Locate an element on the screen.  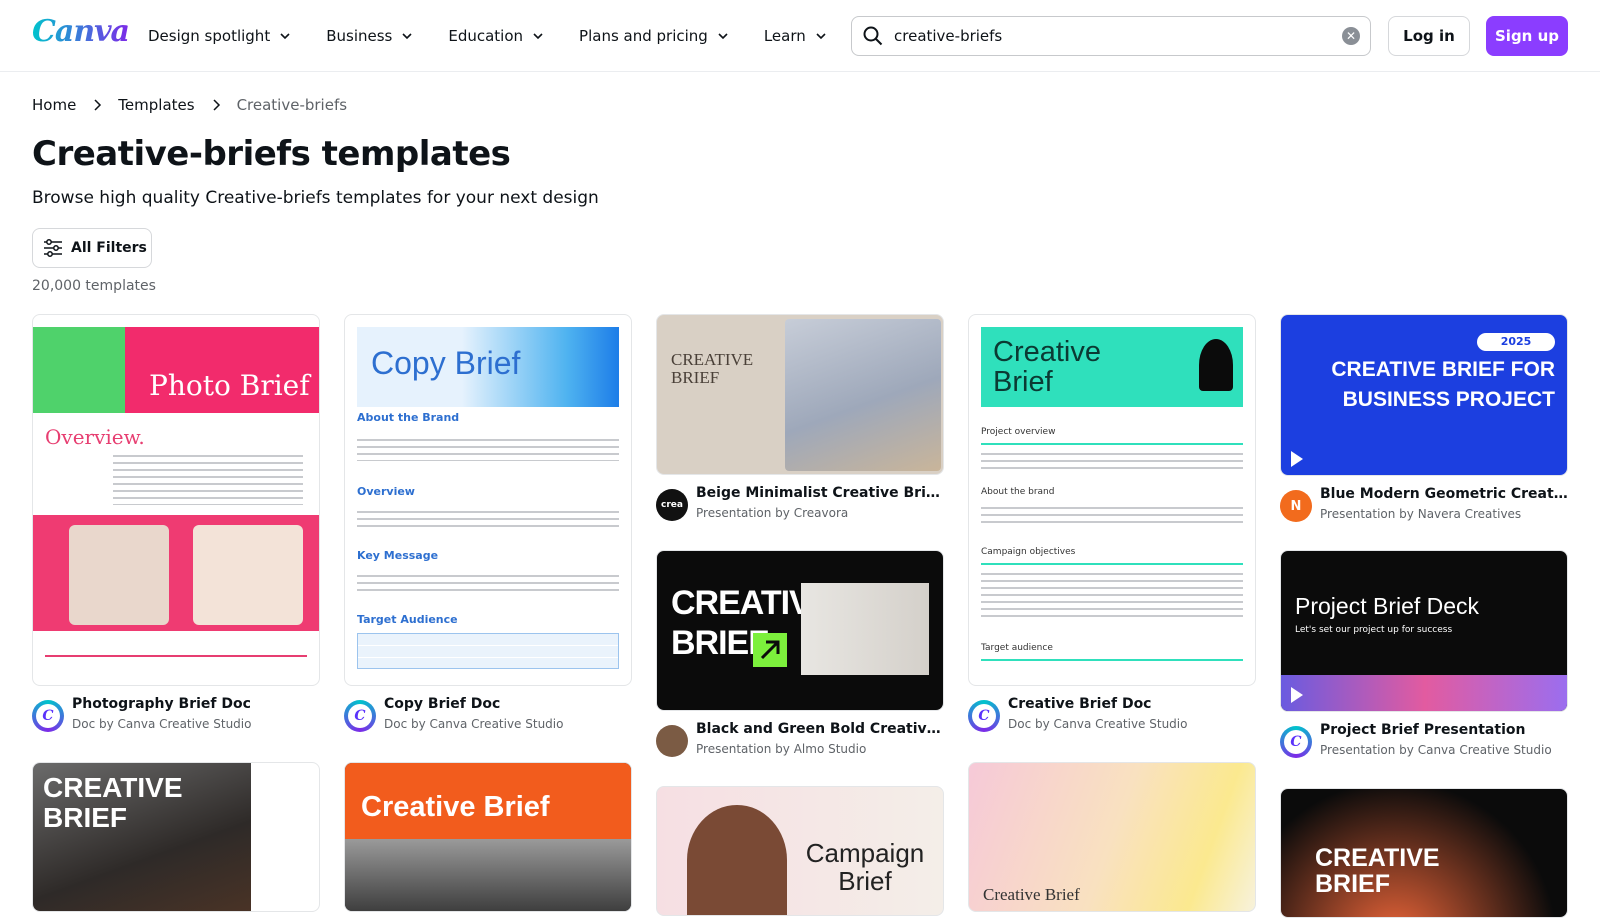
canva-logo: Canva is located at coordinates (81, 31).